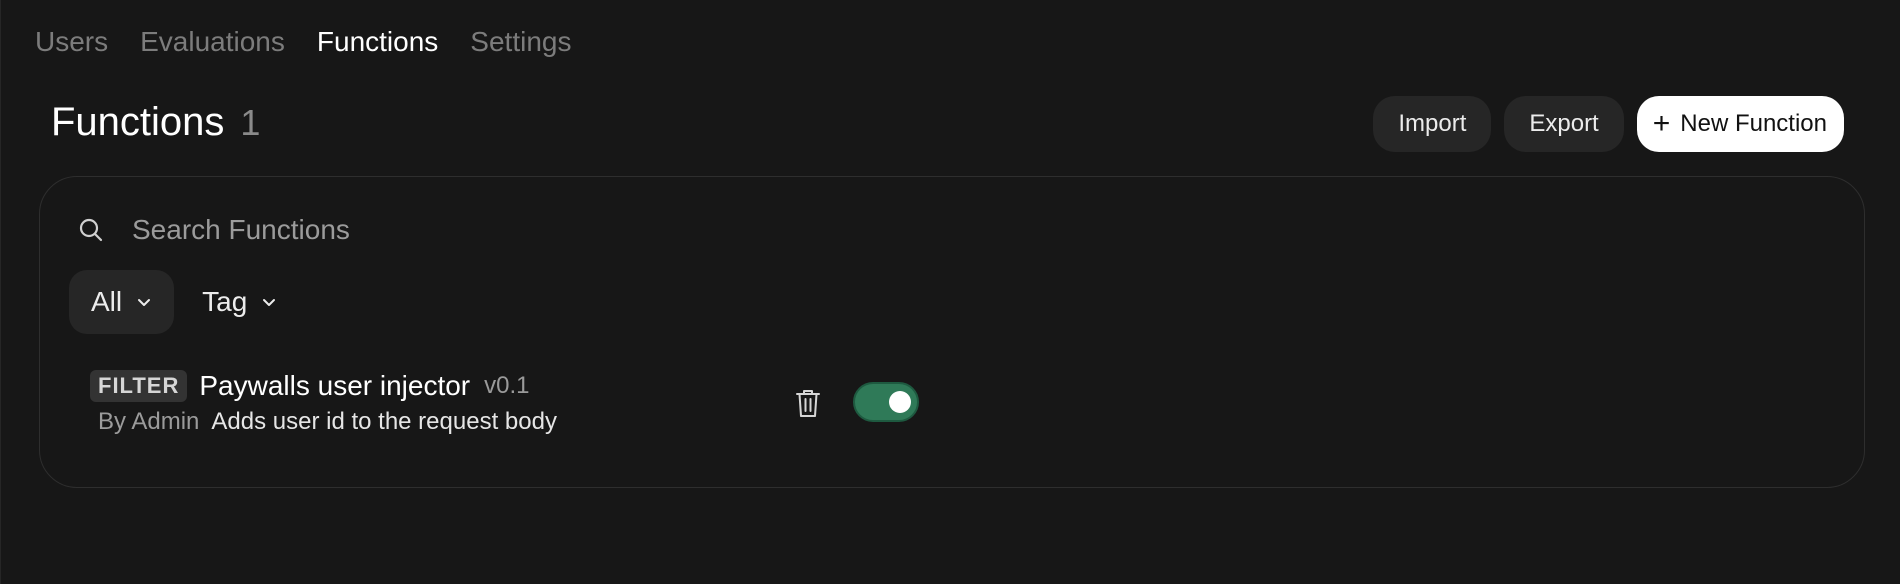  Describe the element at coordinates (900, 402) in the screenshot. I see `toggle-knob` at that location.